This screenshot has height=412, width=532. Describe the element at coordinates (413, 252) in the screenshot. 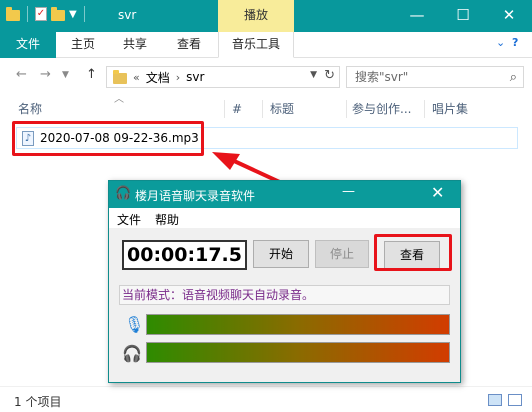

I see `highlight-box-view-button` at that location.